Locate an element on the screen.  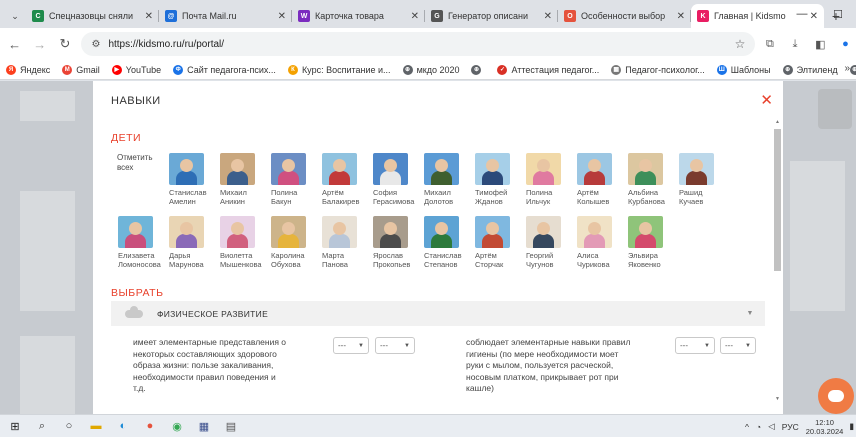
bookmark-item: ⊕ мкдо 2020 is located at coordinates (430, 69).